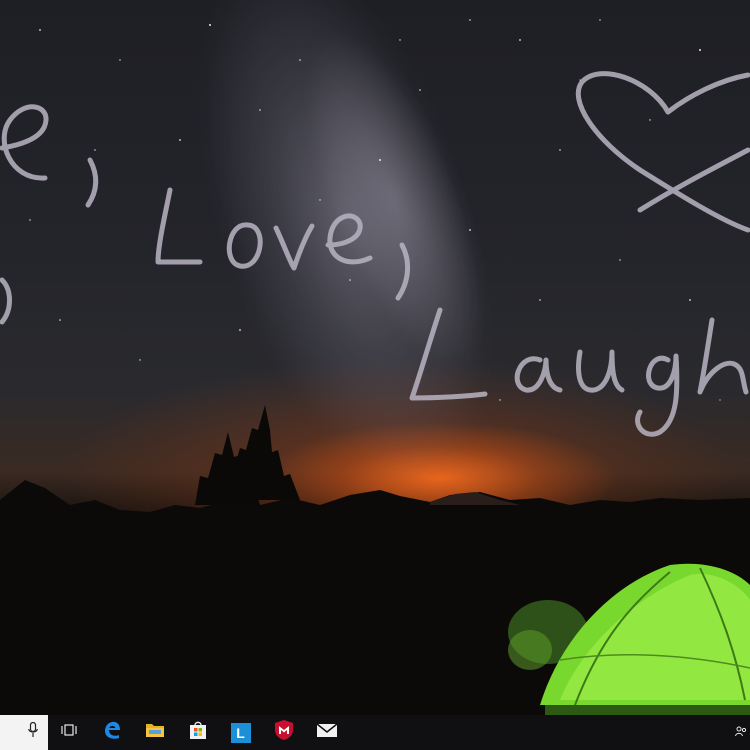 This screenshot has width=750, height=750. I want to click on edge-button, so click(111, 732).